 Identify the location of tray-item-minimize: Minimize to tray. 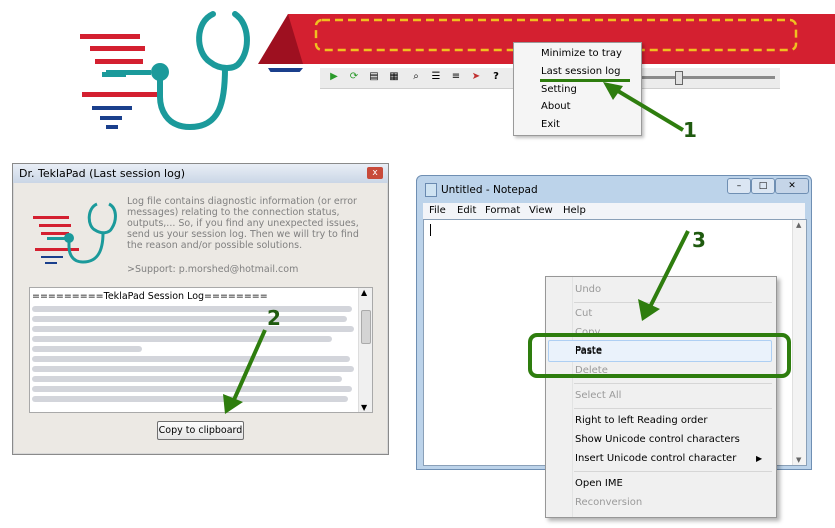
(581, 53).